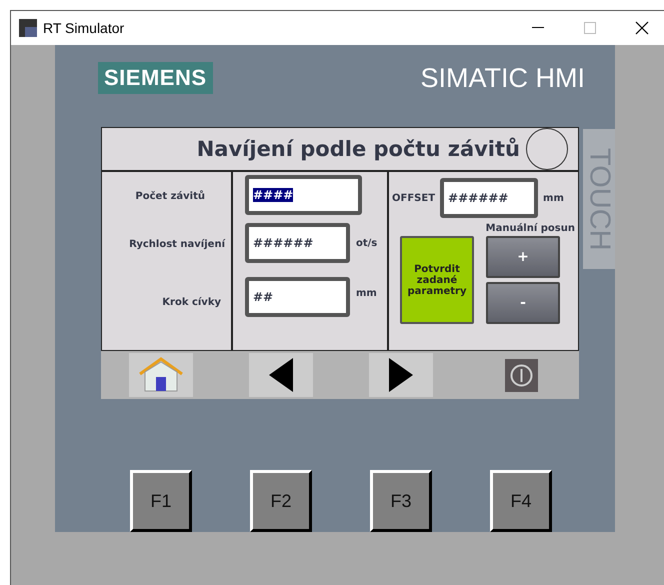 The width and height of the screenshot is (664, 585). What do you see at coordinates (414, 198) in the screenshot?
I see `offset-label: OFFSET` at bounding box center [414, 198].